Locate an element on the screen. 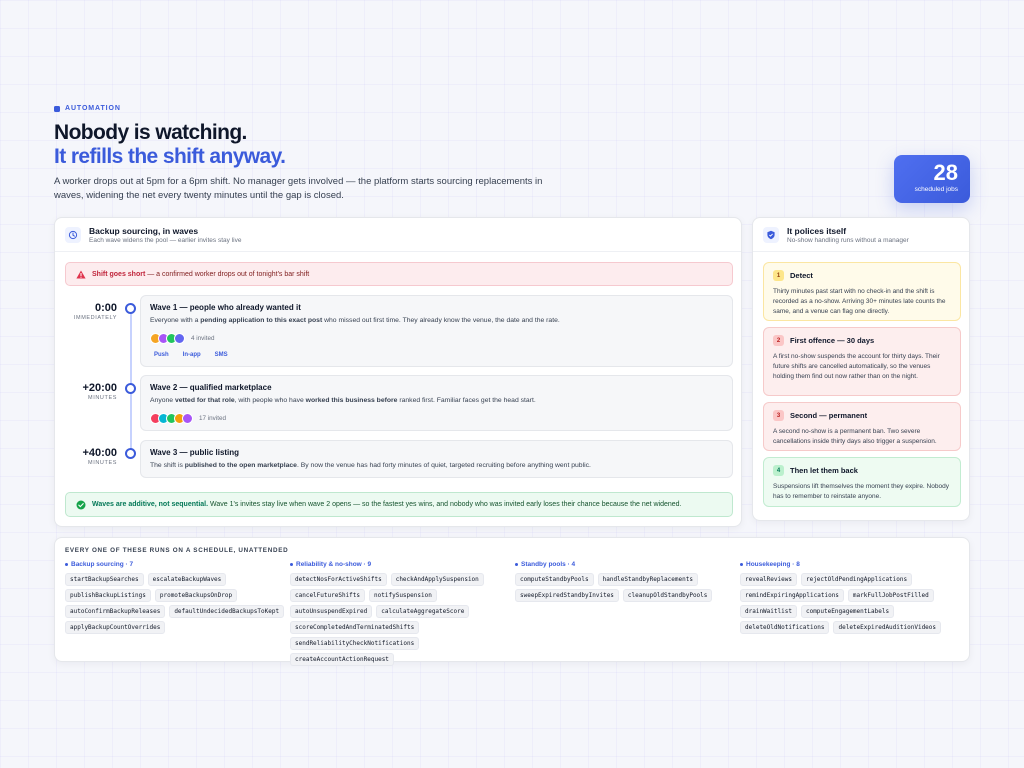  step-badge: 4 is located at coordinates (778, 470).